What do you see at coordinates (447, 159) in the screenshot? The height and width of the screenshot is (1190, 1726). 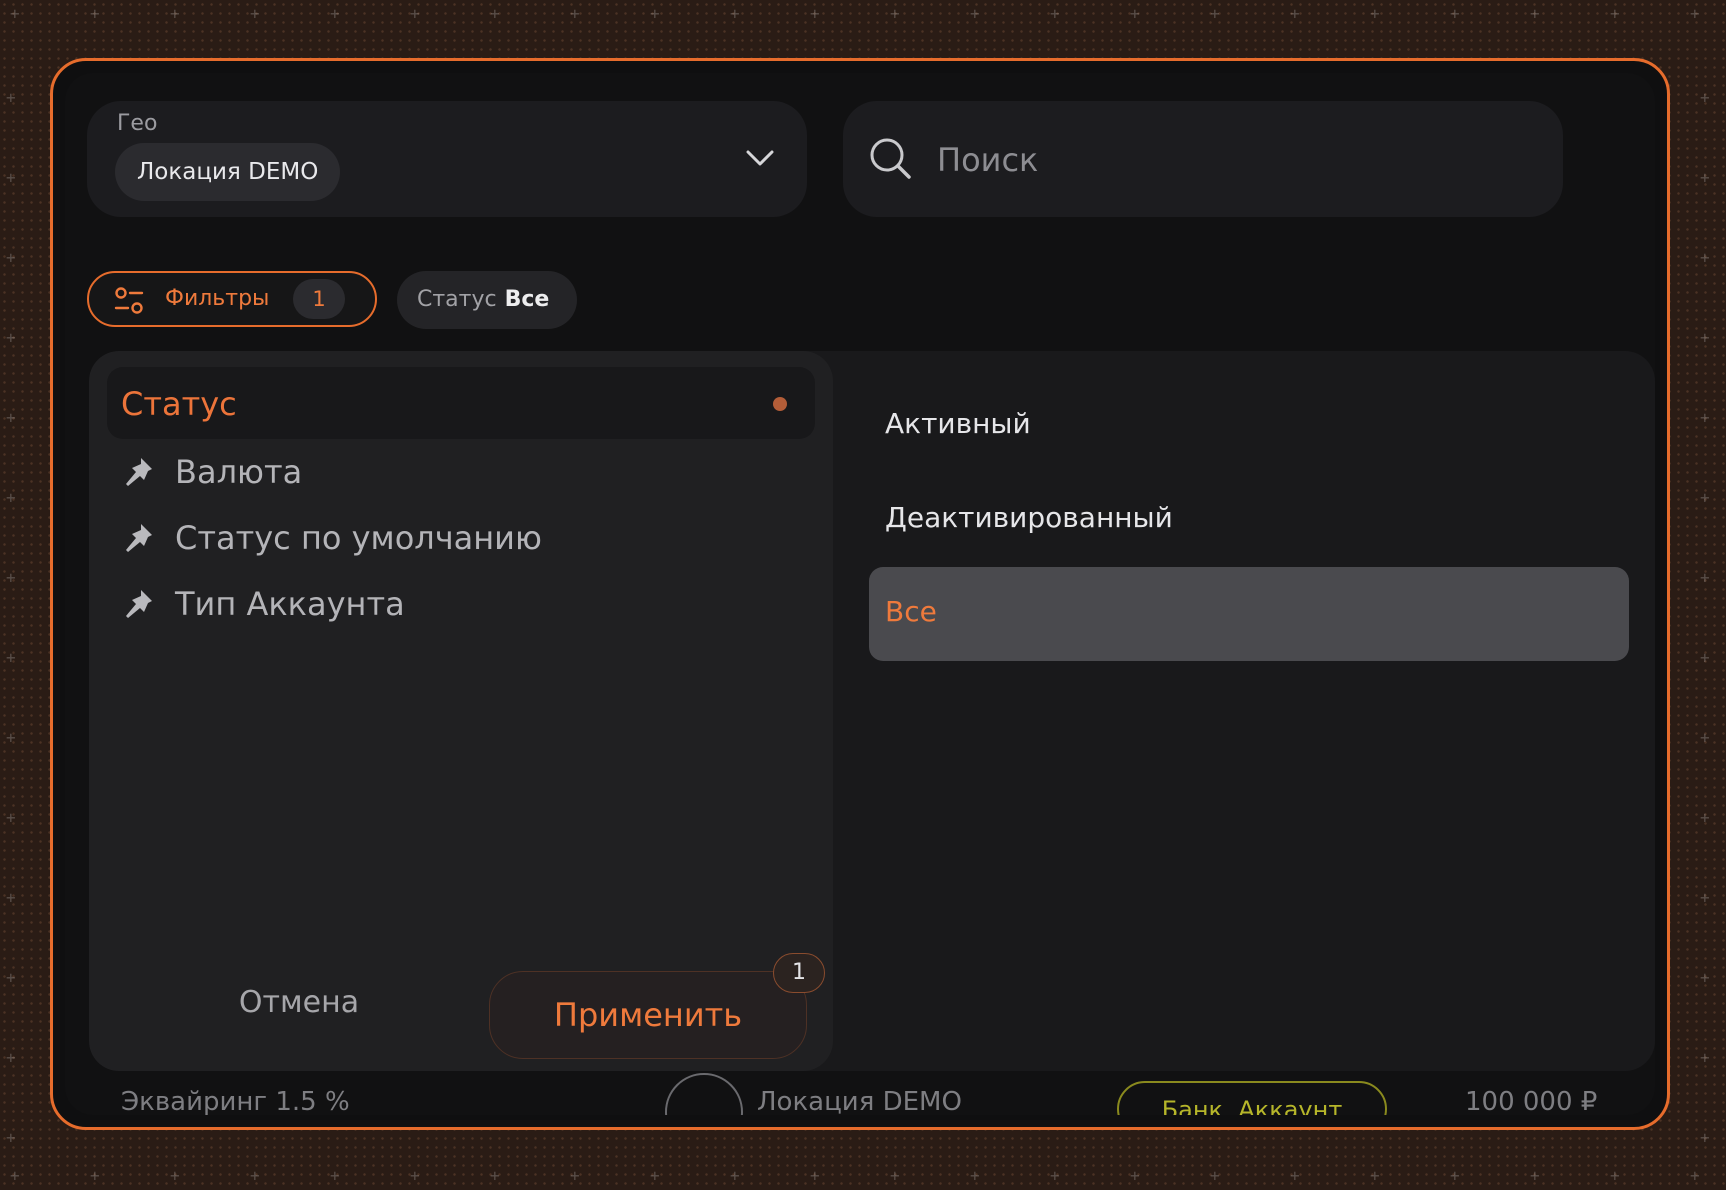 I see `geo-selector: Гео Локация DEMO` at bounding box center [447, 159].